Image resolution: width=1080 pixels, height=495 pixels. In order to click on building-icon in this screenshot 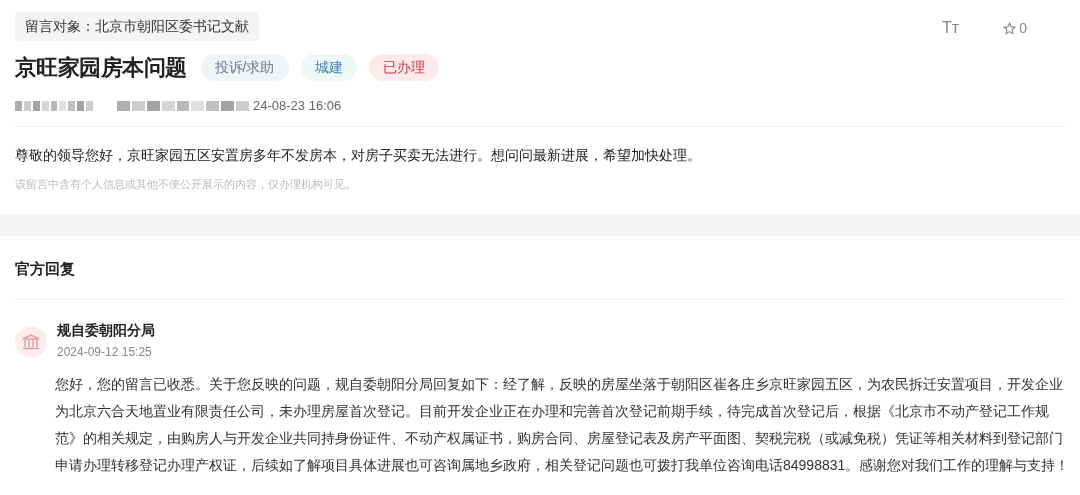, I will do `click(31, 341)`.